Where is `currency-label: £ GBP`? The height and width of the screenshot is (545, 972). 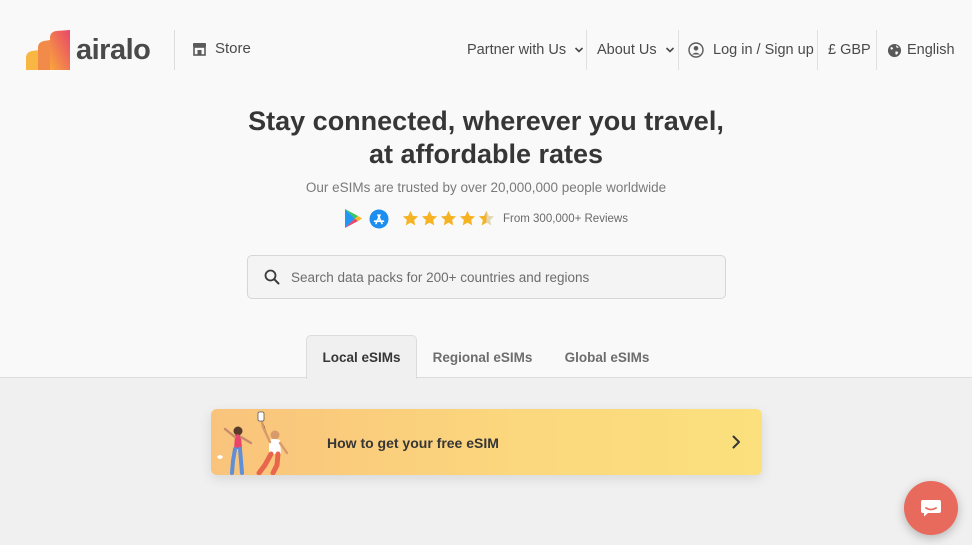 currency-label: £ GBP is located at coordinates (849, 50).